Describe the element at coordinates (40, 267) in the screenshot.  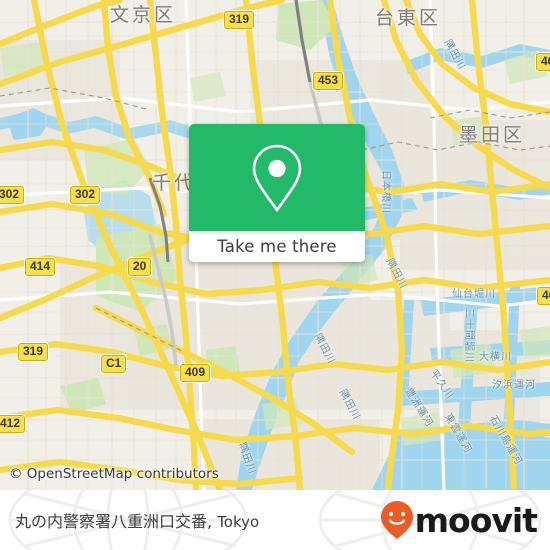
I see `road-shield: 414` at that location.